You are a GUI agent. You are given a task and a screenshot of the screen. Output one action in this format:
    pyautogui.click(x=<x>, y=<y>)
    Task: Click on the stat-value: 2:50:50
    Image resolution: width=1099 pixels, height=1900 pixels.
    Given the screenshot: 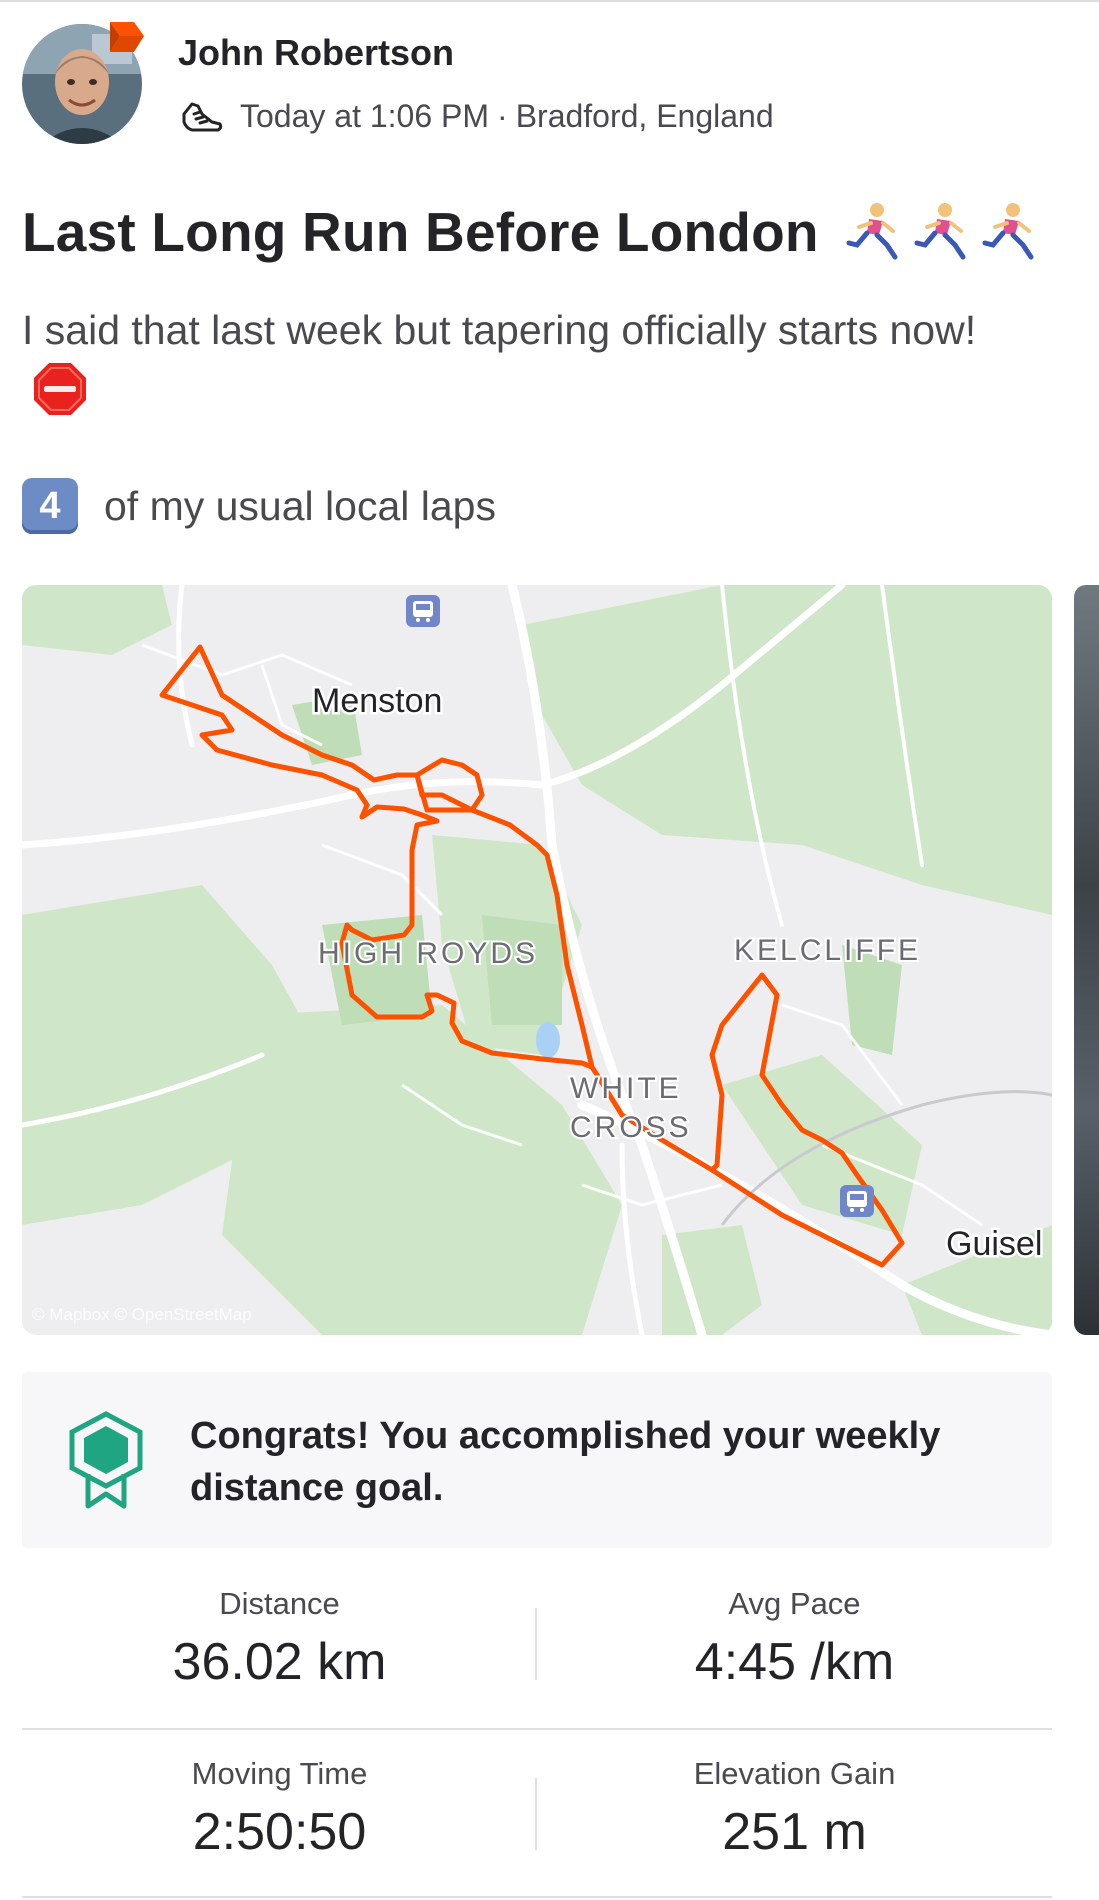 What is the action you would take?
    pyautogui.click(x=279, y=1832)
    